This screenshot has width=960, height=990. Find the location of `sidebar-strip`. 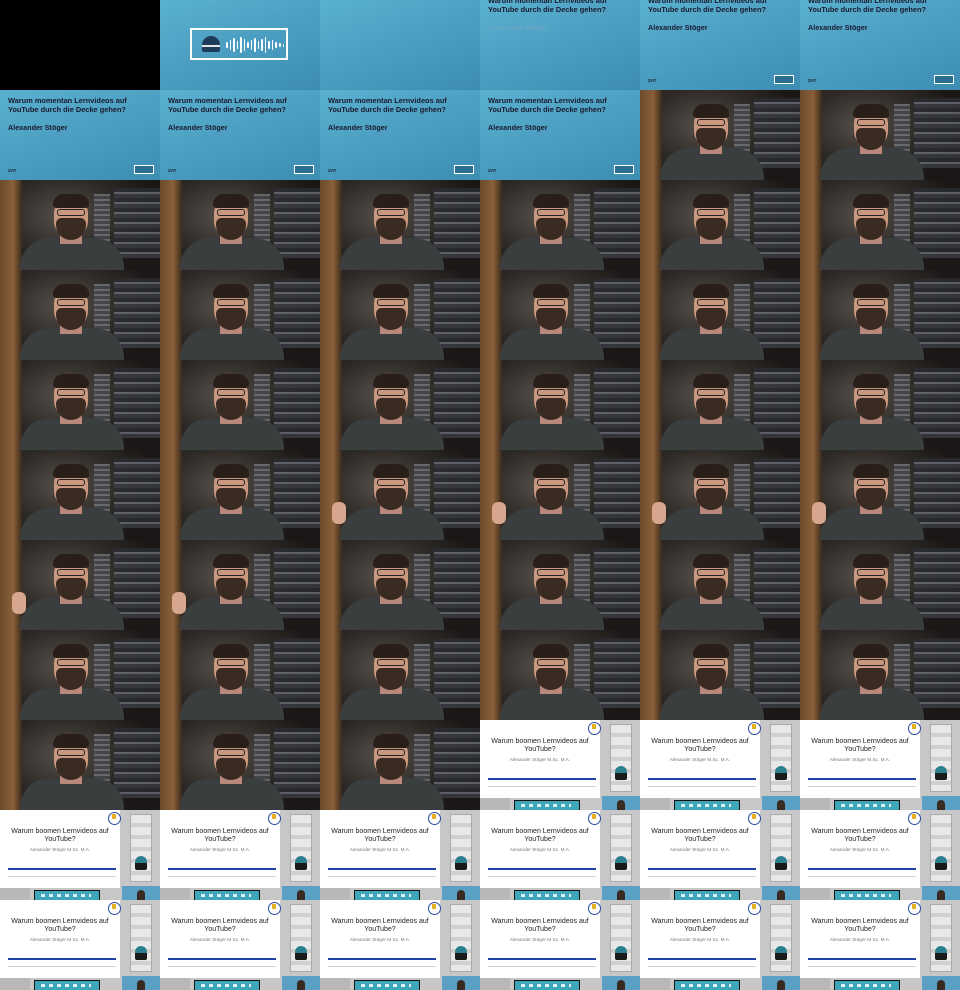

sidebar-strip is located at coordinates (621, 938).